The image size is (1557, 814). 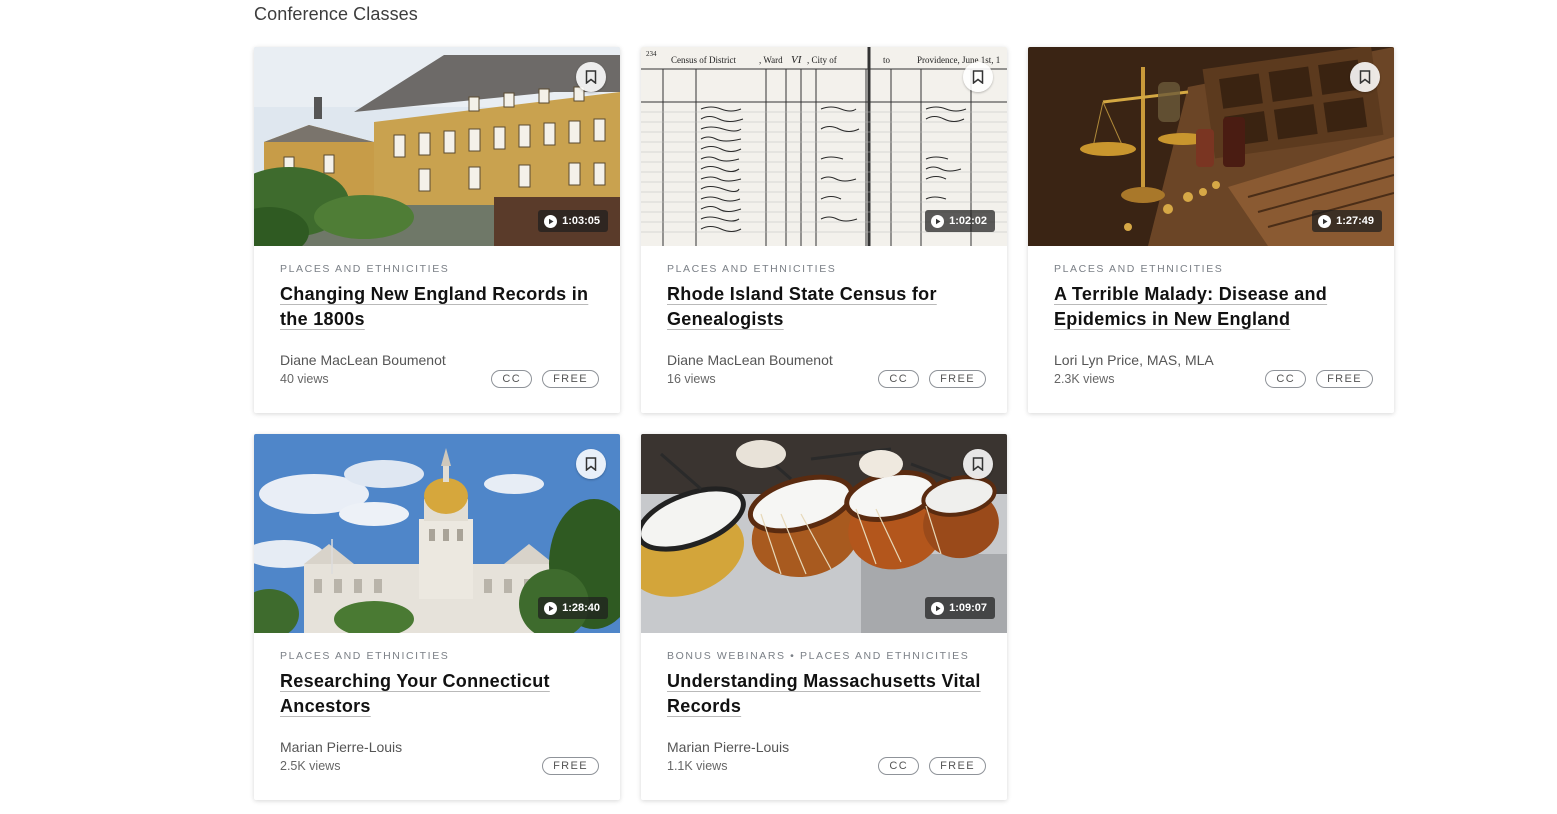 What do you see at coordinates (958, 60) in the screenshot?
I see `census-header-place: Providence, June 1st, 1` at bounding box center [958, 60].